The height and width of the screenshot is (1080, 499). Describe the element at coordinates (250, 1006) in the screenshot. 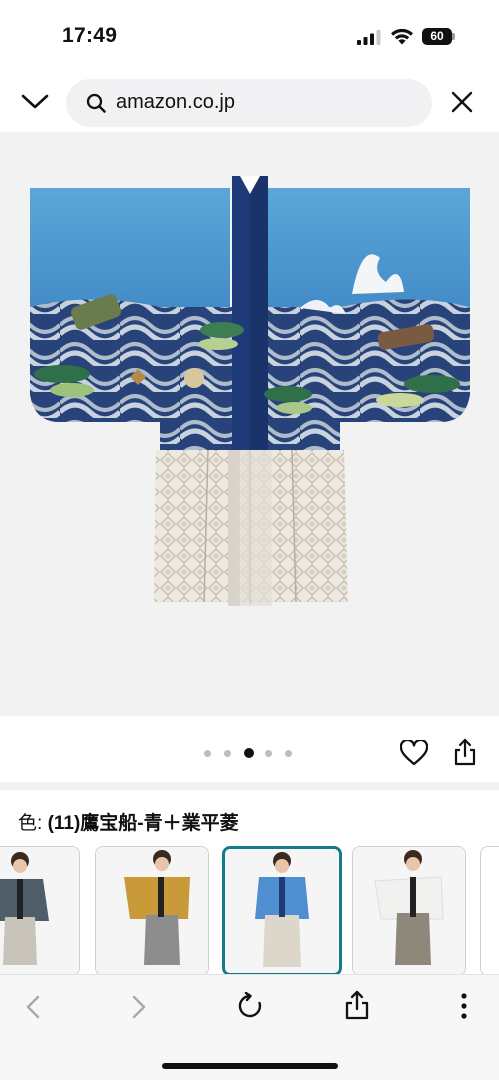

I see `reload-icon` at that location.